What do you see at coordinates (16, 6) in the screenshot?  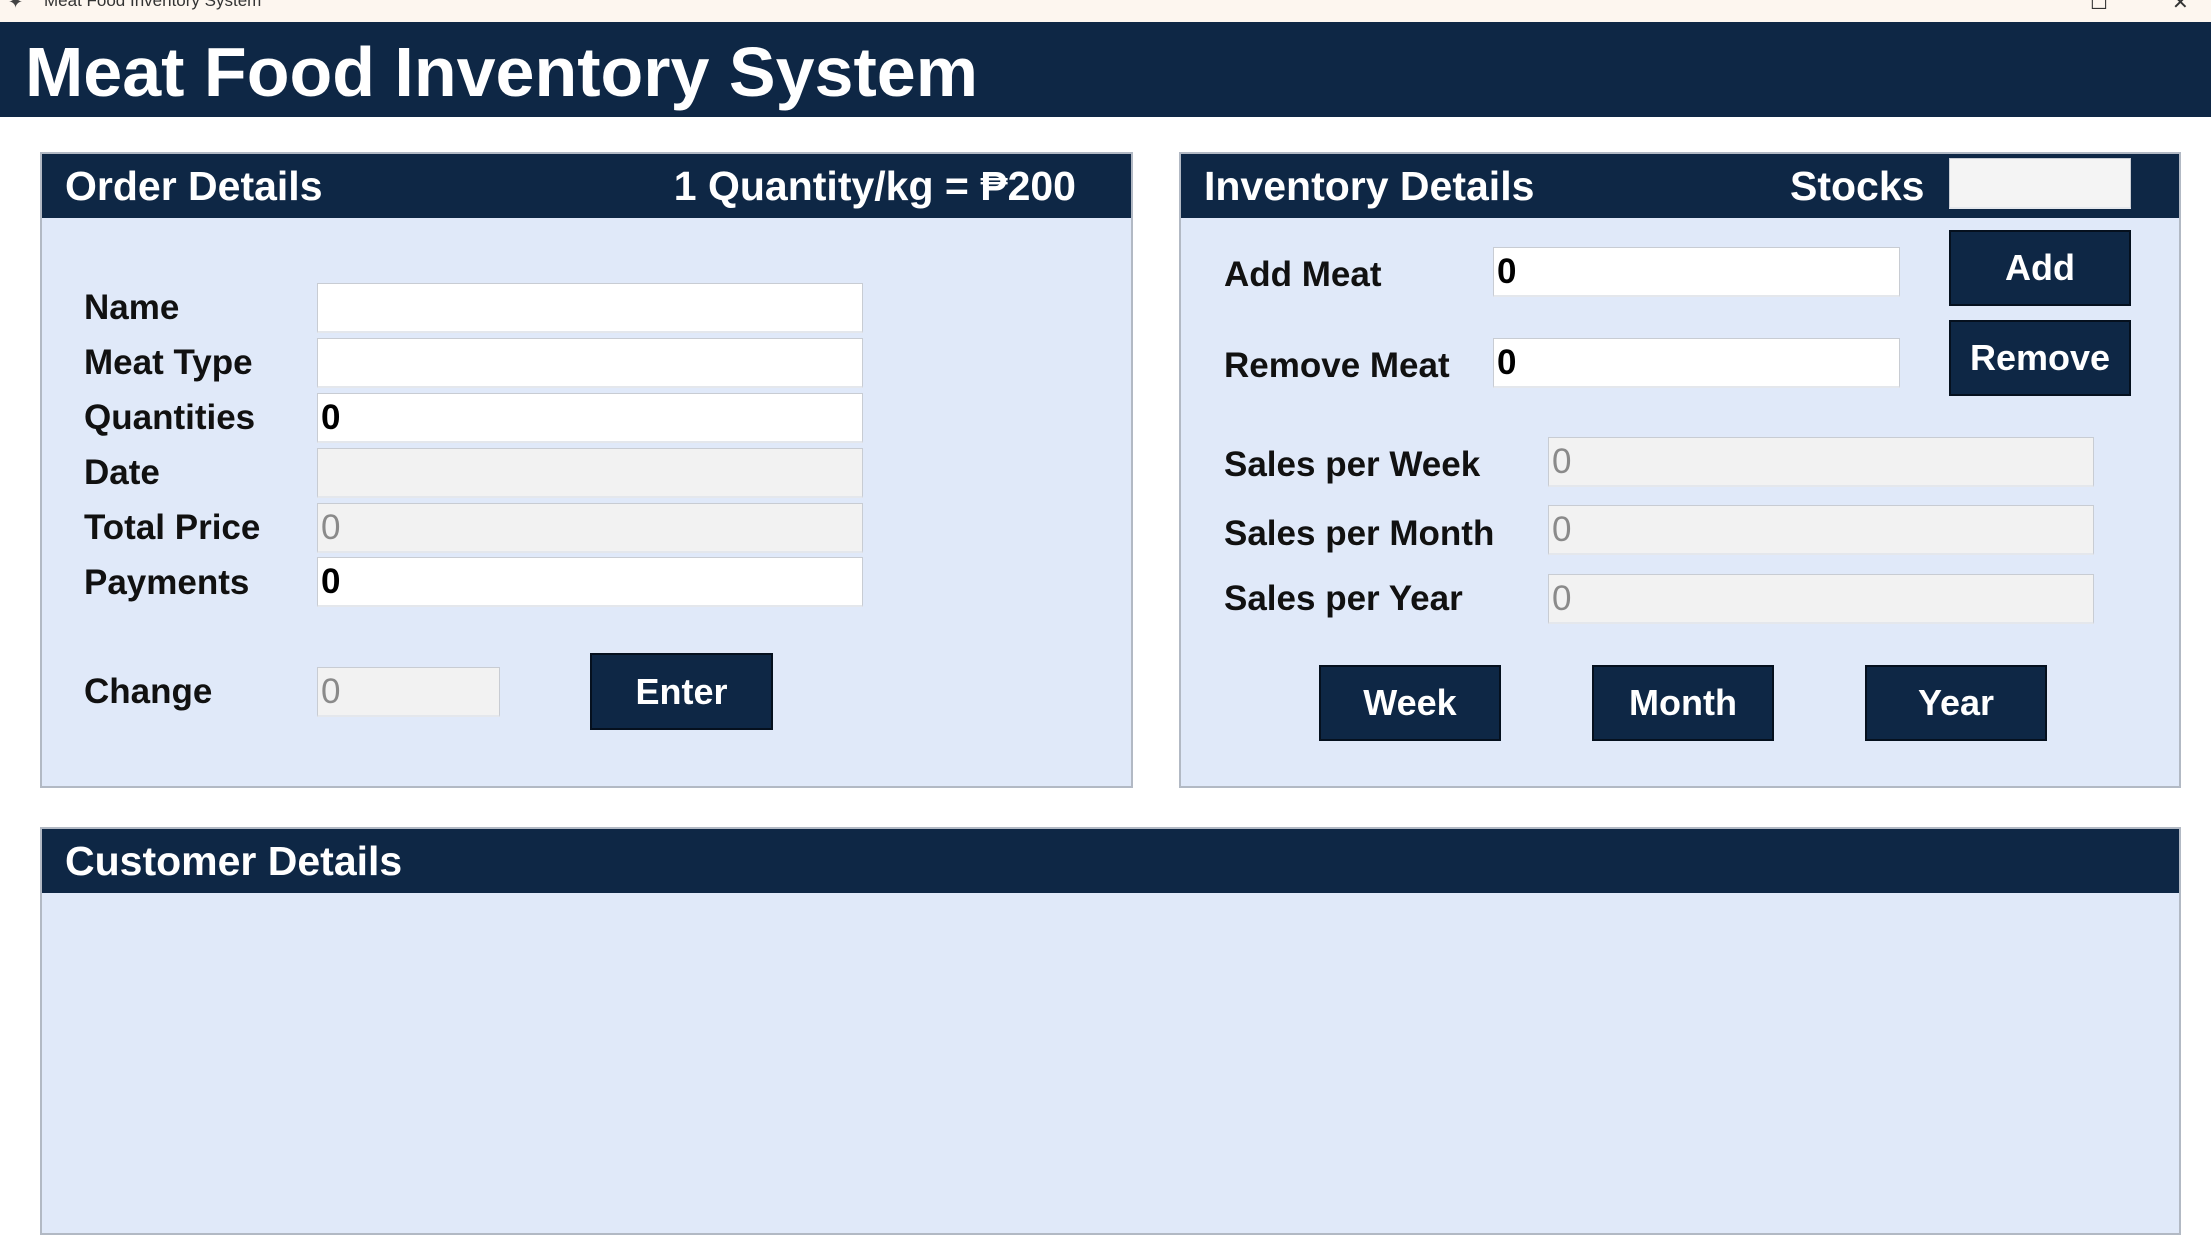 I see `feather-icon: ✦` at bounding box center [16, 6].